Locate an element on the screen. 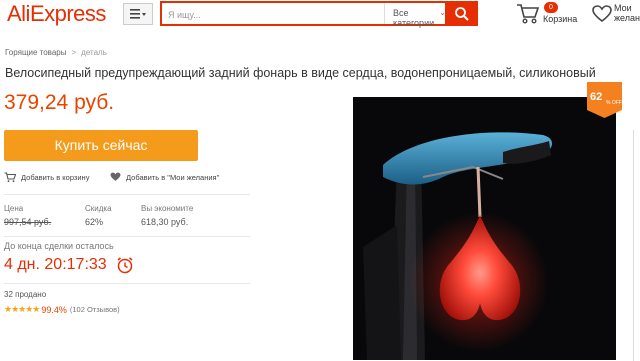 The width and height of the screenshot is (640, 361). breadcrumb-home: Горящие товары is located at coordinates (36, 52).